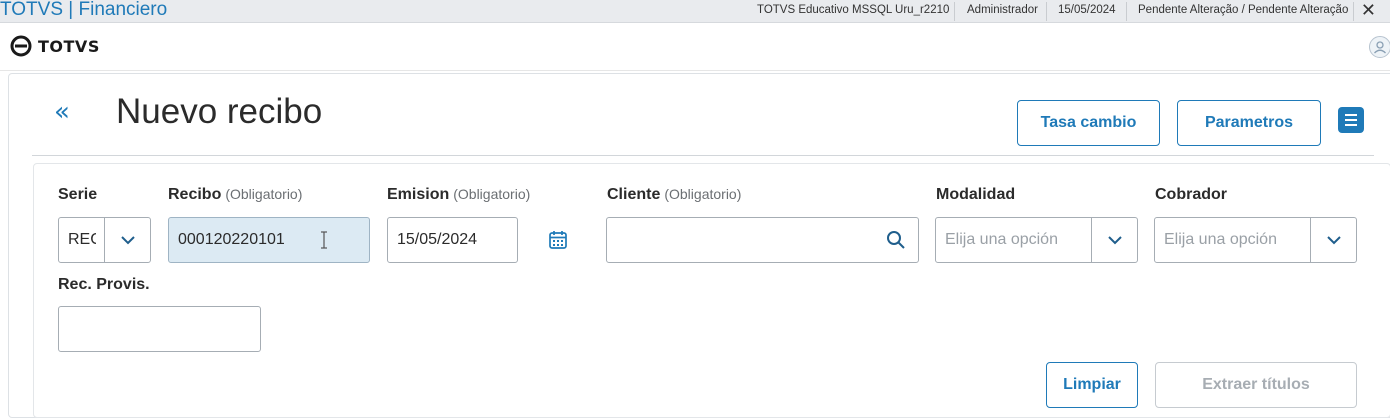 This screenshot has height=418, width=1390. What do you see at coordinates (84, 10) in the screenshot?
I see `window-title: TOTVS | Financiero` at bounding box center [84, 10].